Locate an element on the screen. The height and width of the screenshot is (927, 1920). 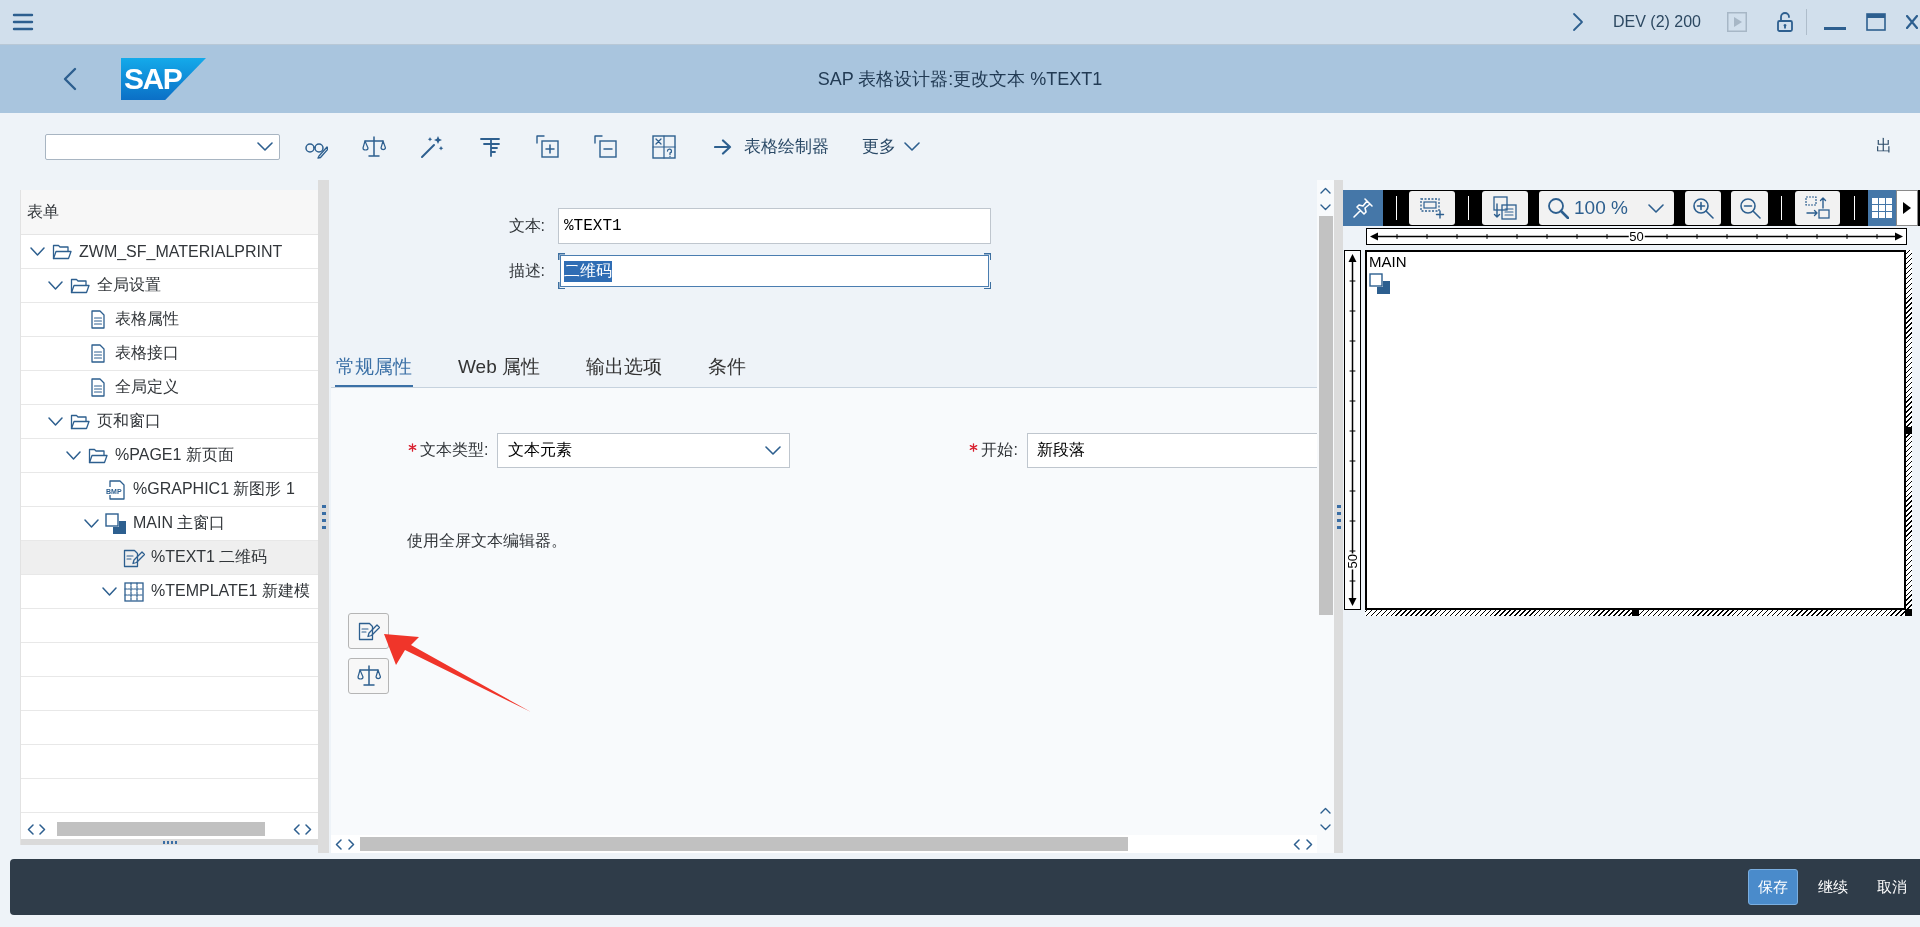
scroll-right-button is located at coordinates (1907, 208).